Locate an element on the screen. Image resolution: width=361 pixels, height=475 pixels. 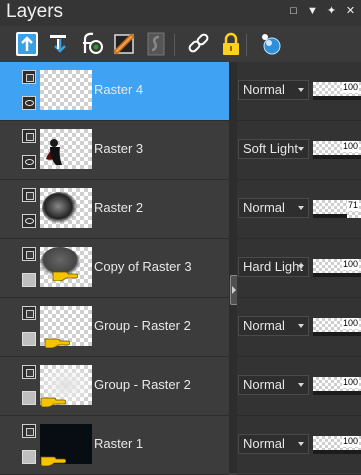
opacity-value: 71 is located at coordinates (352, 205).